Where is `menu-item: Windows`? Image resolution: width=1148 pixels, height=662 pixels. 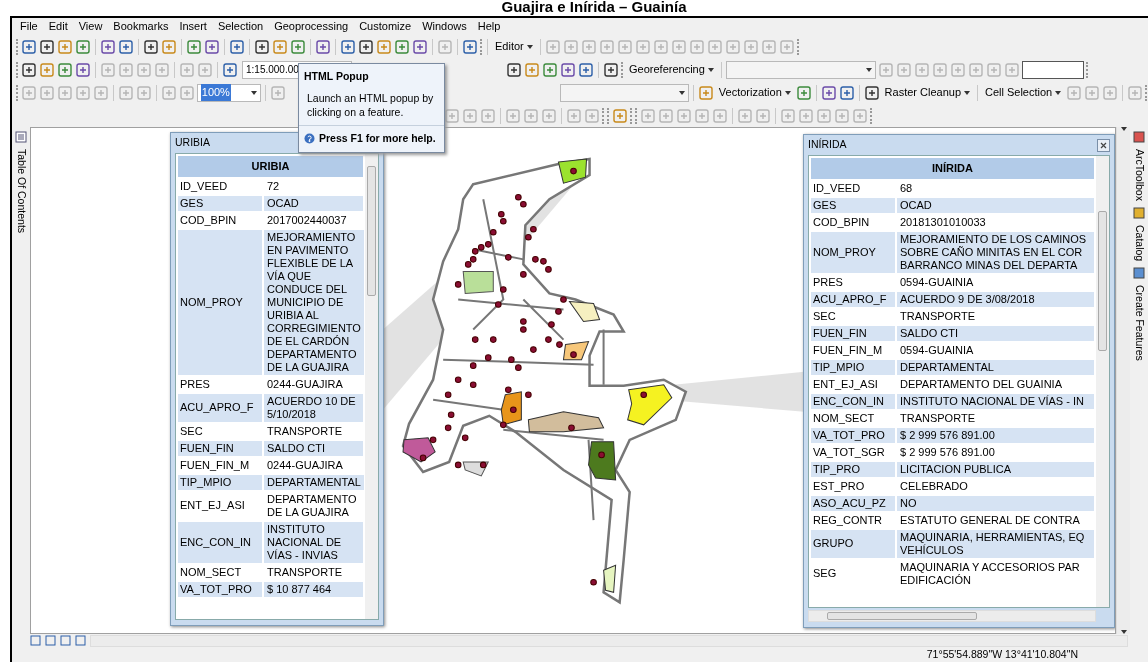 menu-item: Windows is located at coordinates (444, 26).